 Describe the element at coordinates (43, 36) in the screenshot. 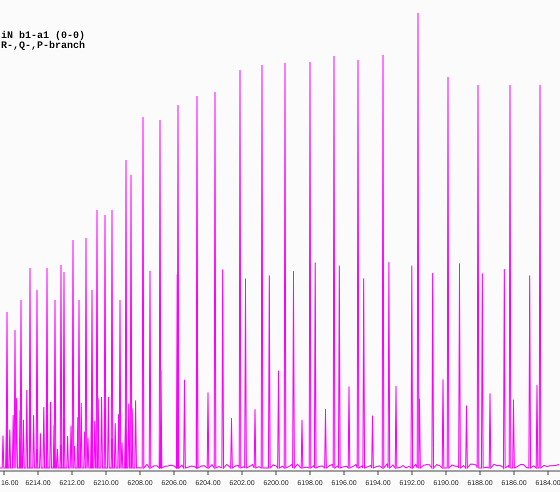

I see `plot-title: iN b1-a1 (0-0)` at that location.